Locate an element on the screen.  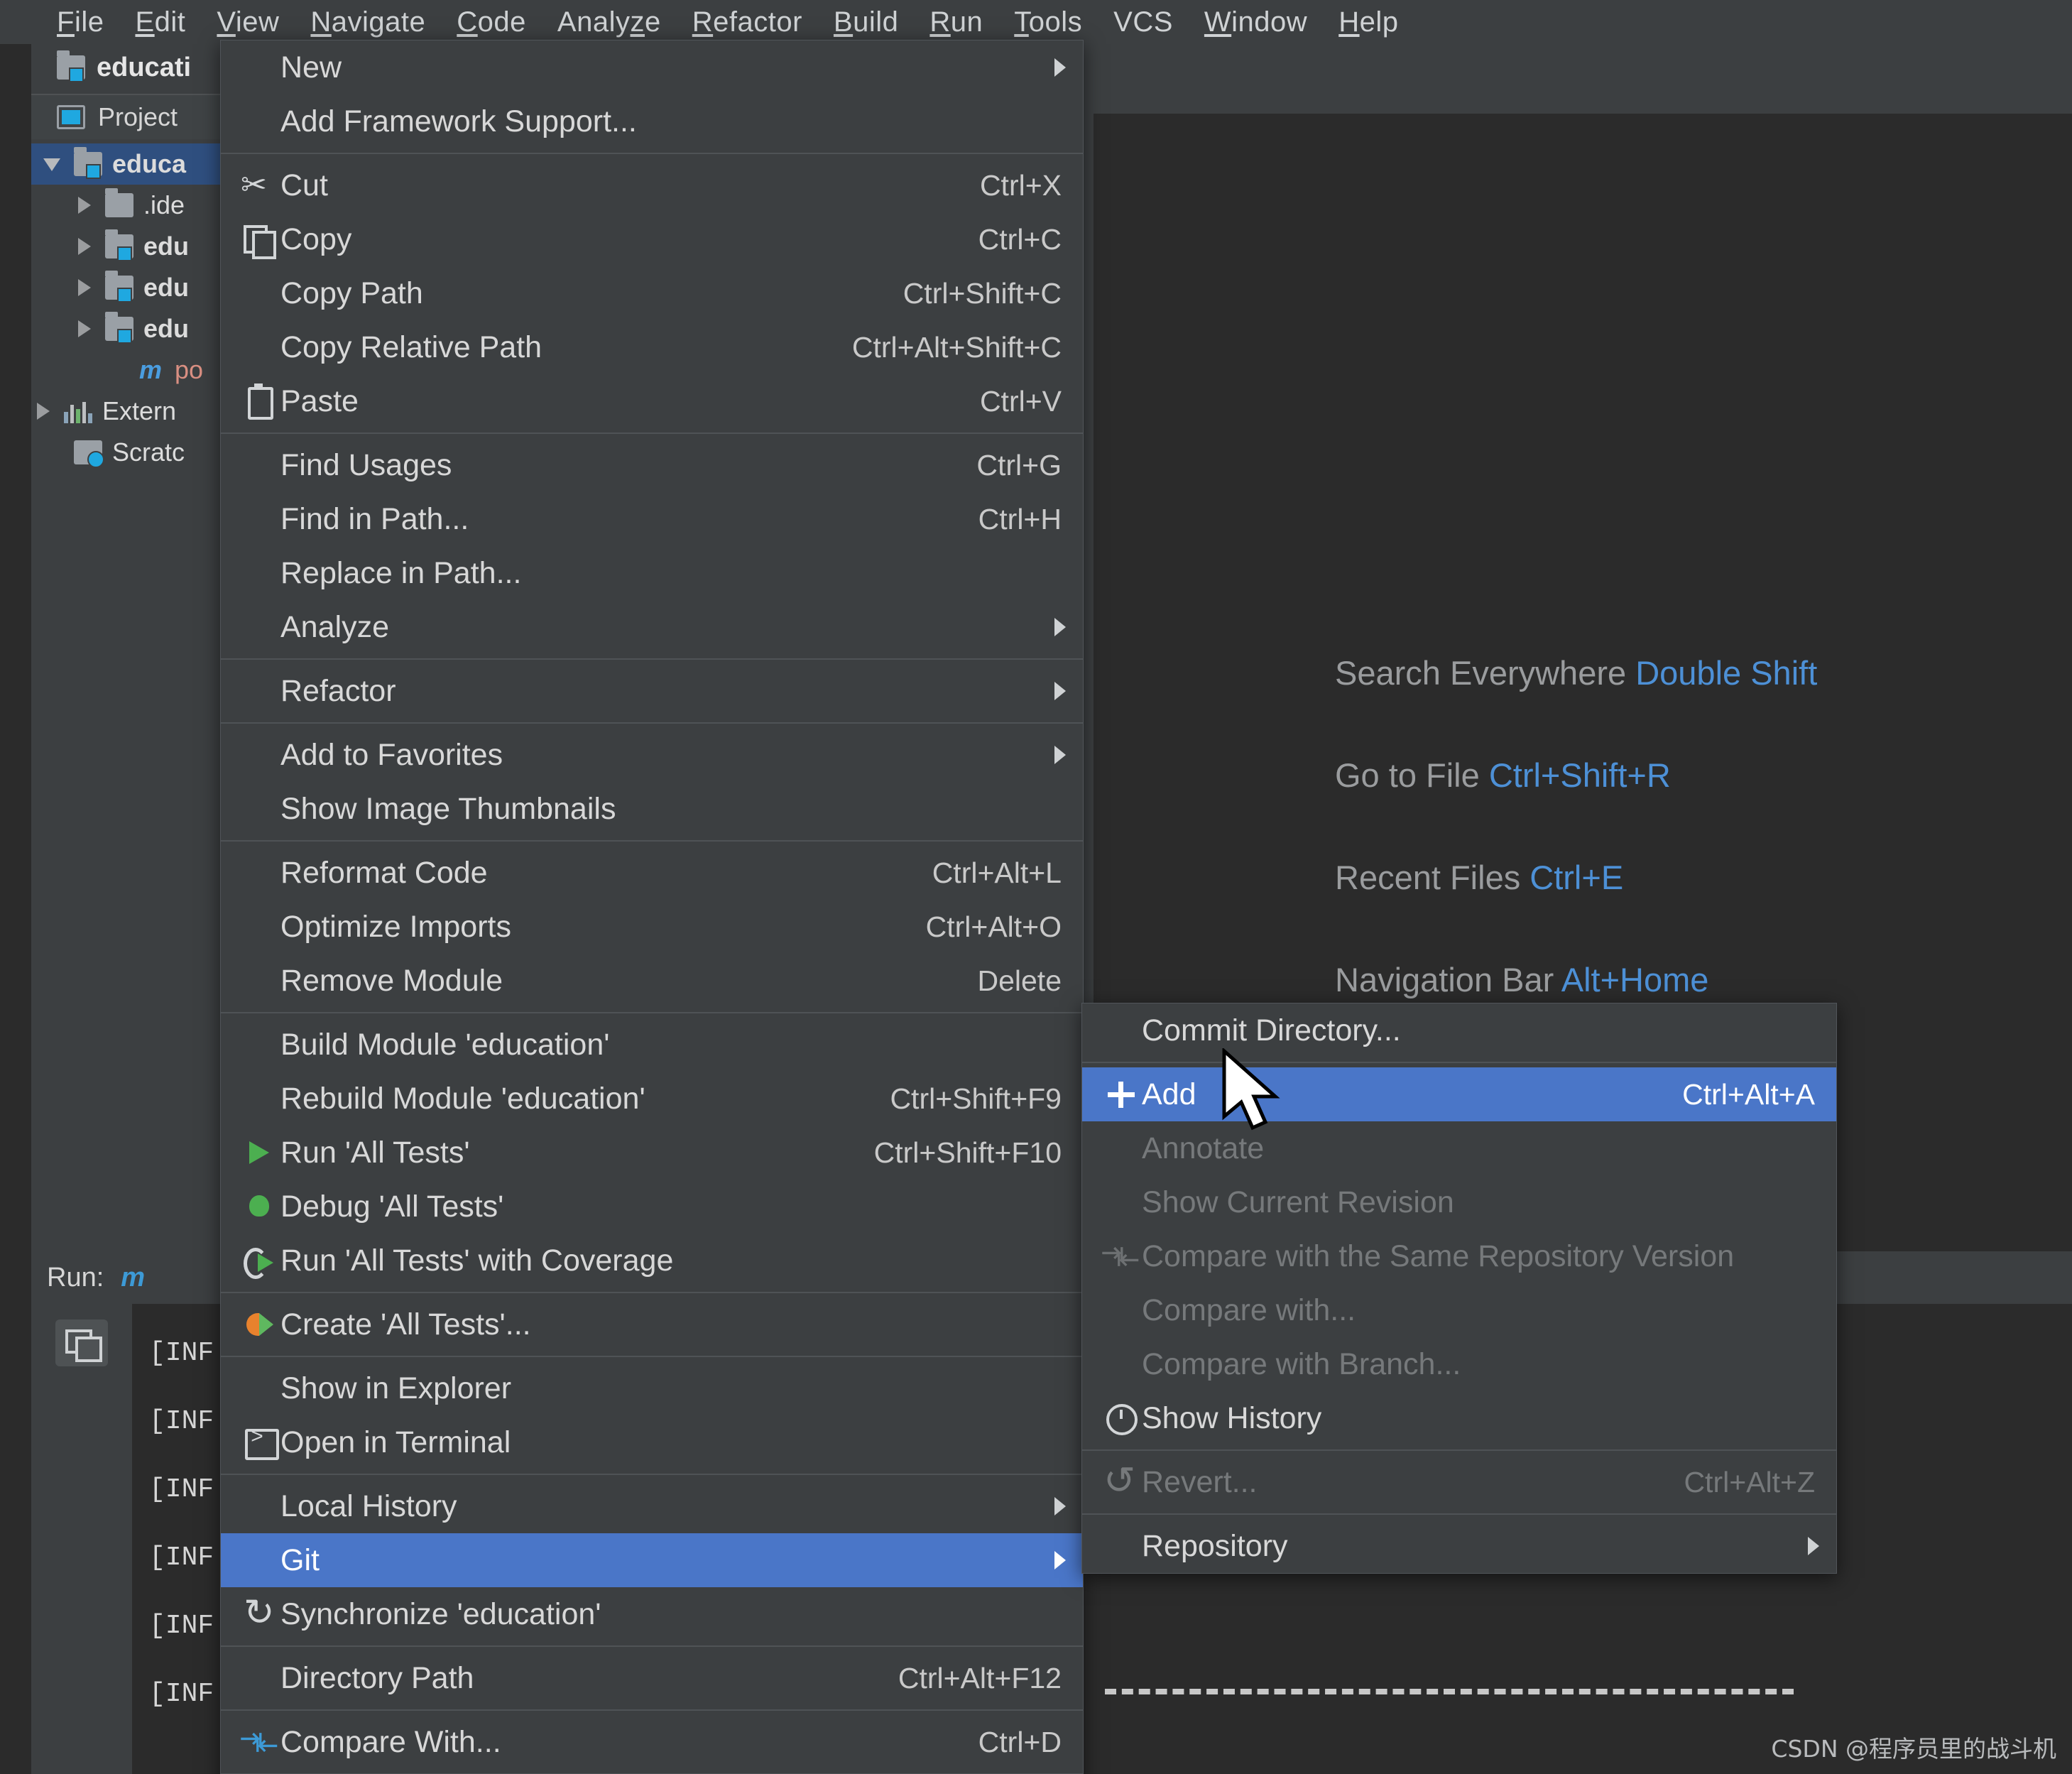
menu-item-label: Directory Path is located at coordinates (377, 1677).